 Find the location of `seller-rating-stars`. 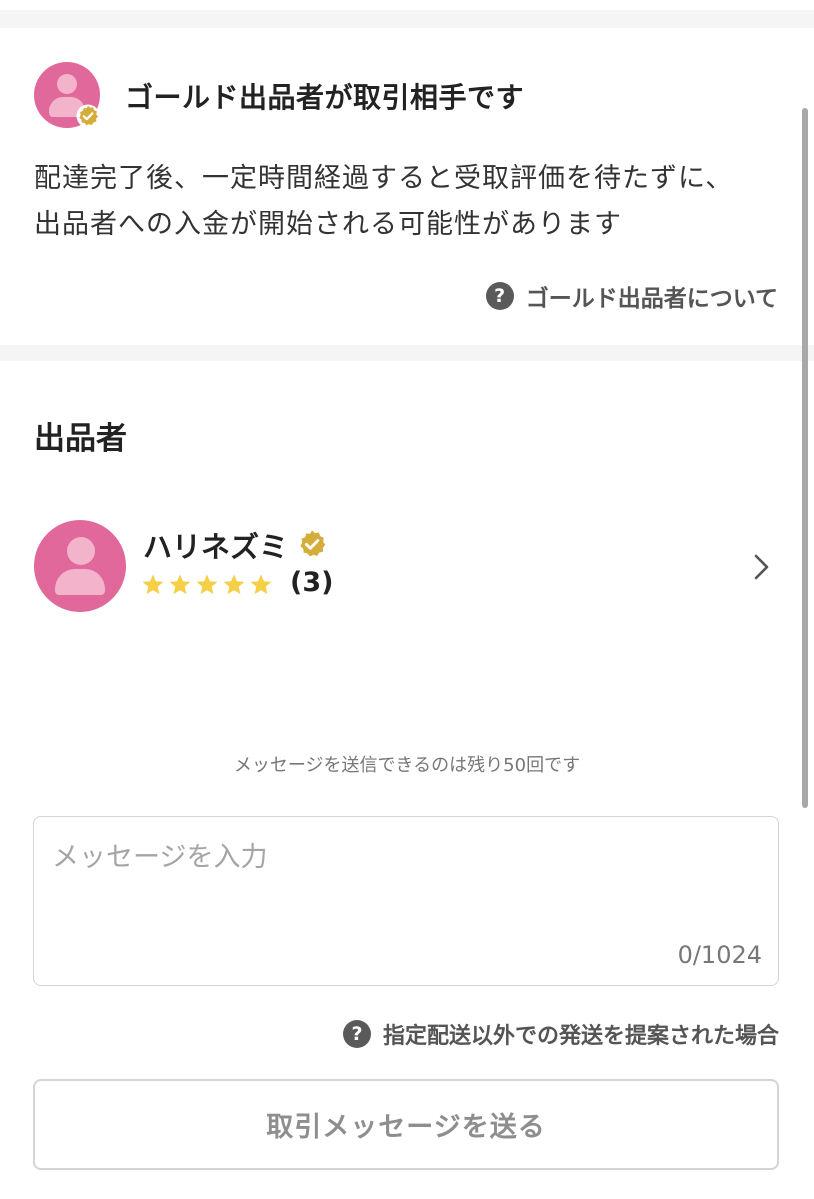

seller-rating-stars is located at coordinates (207, 585).